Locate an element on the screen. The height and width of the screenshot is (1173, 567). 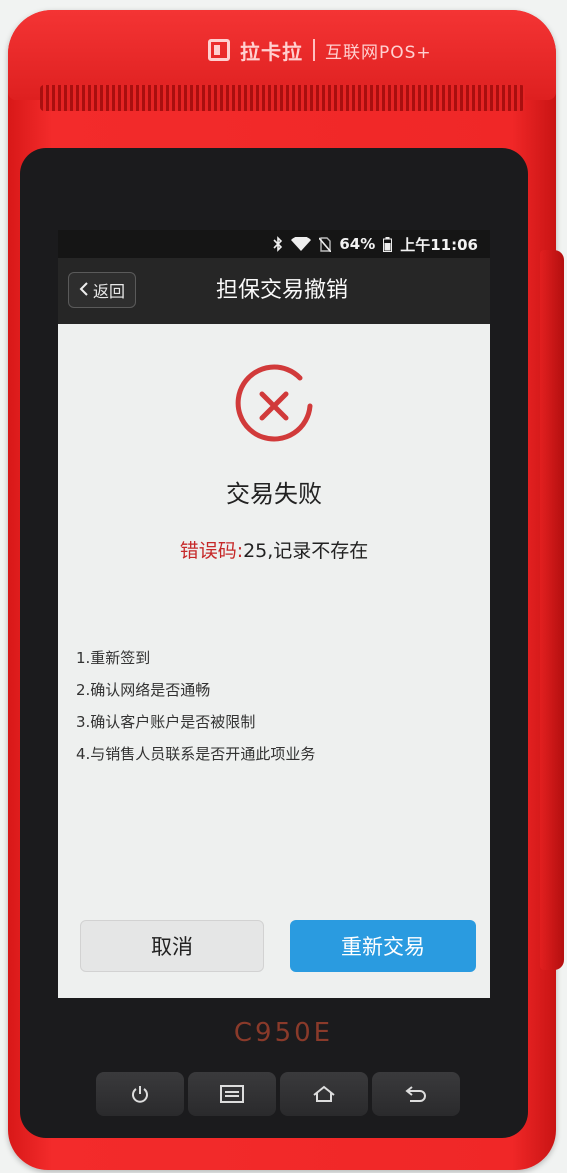
retry-transaction-button: 重新交易 is located at coordinates (383, 946).